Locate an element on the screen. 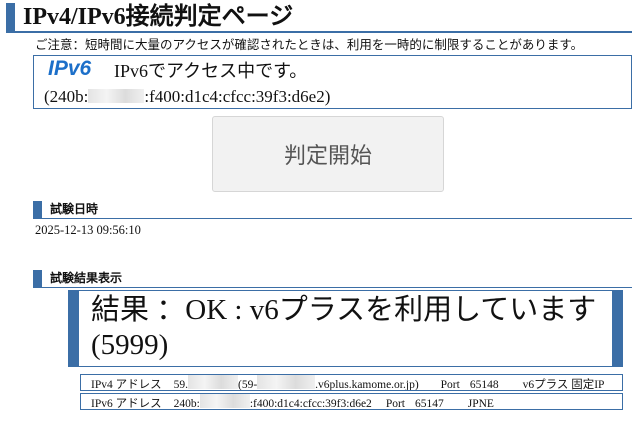  ipv6-port-label: Port is located at coordinates (395, 404).